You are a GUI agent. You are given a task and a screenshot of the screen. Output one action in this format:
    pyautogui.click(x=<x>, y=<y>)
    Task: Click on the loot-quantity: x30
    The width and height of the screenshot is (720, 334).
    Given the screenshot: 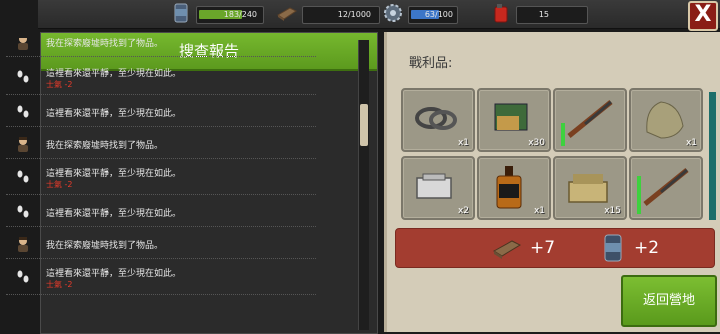 What is the action you would take?
    pyautogui.click(x=536, y=143)
    